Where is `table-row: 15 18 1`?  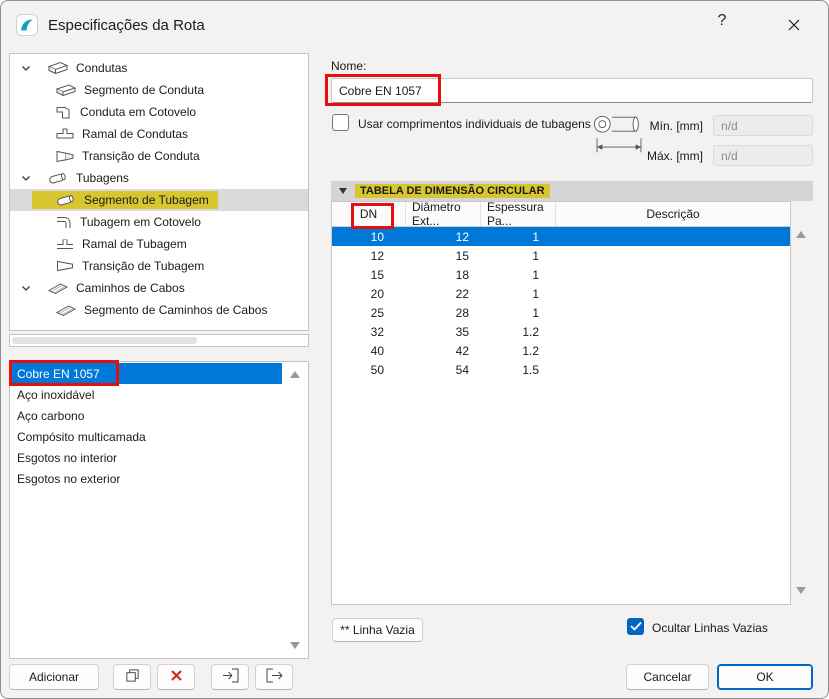 table-row: 15 18 1 is located at coordinates (561, 274).